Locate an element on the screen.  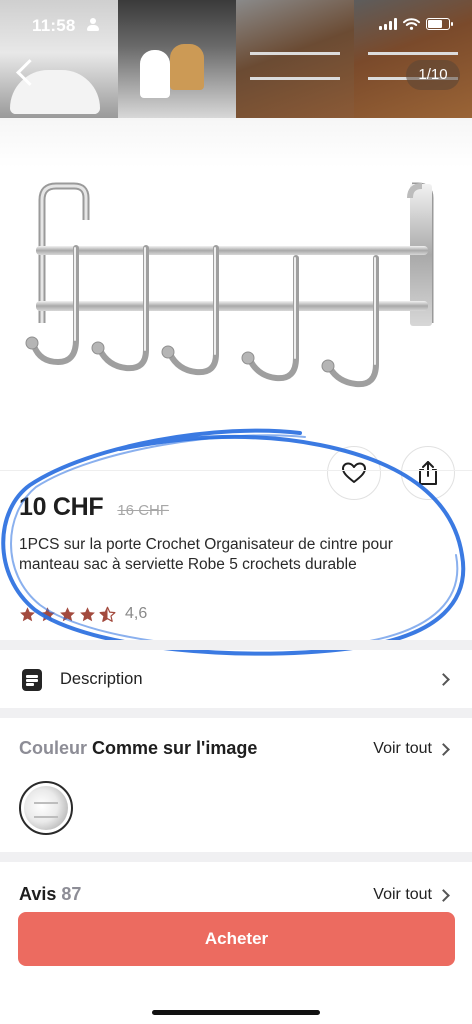
gallery-counter: 1/10 is located at coordinates (433, 75).